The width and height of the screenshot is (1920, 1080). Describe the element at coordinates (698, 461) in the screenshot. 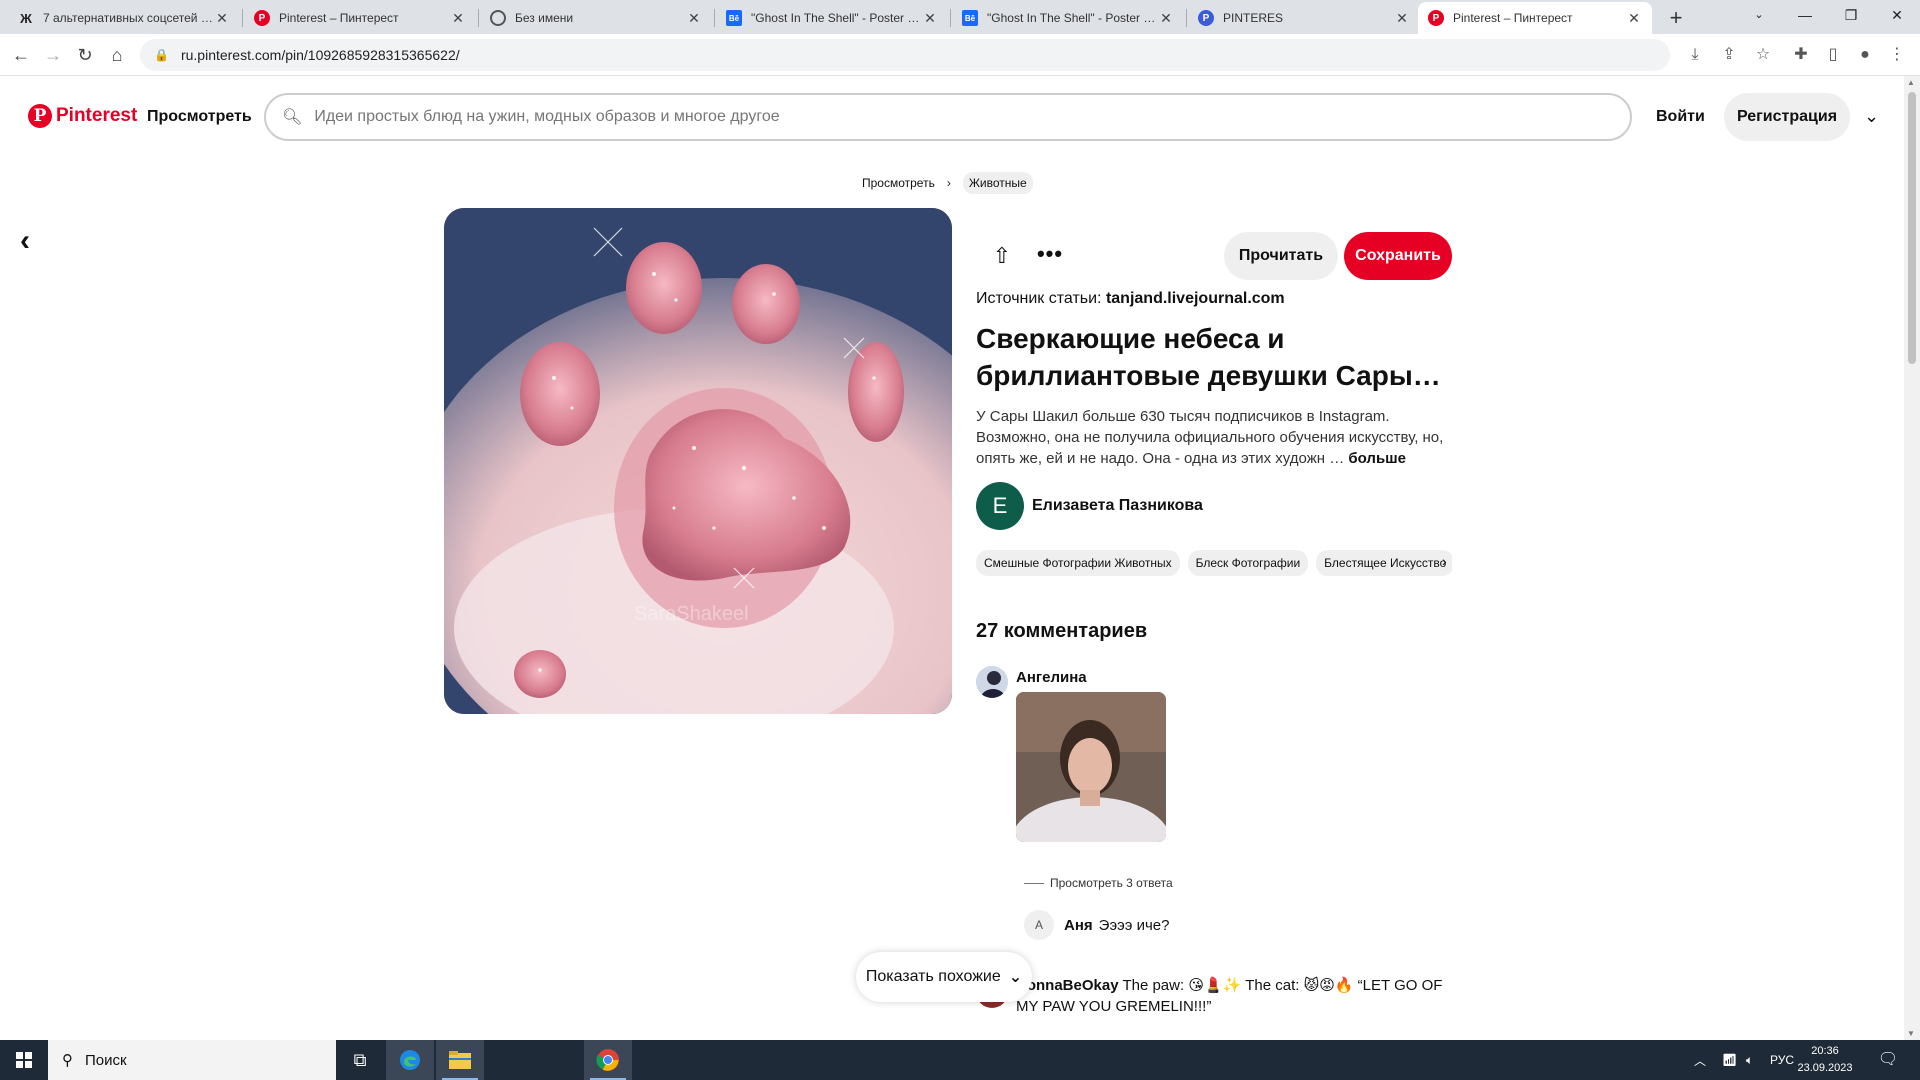

I see `pin-image: SaraShakeel` at that location.